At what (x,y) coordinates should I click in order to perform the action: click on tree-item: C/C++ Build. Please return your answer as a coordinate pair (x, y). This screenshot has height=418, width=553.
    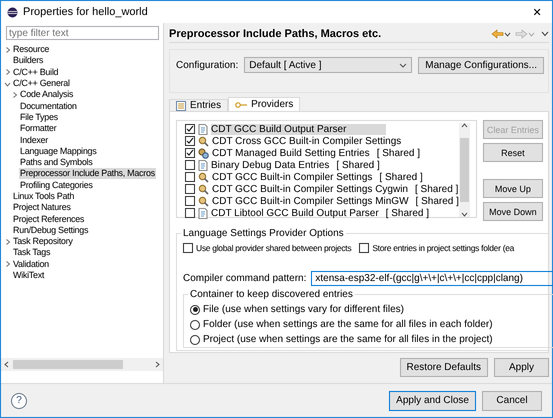
    Looking at the image, I should click on (36, 72).